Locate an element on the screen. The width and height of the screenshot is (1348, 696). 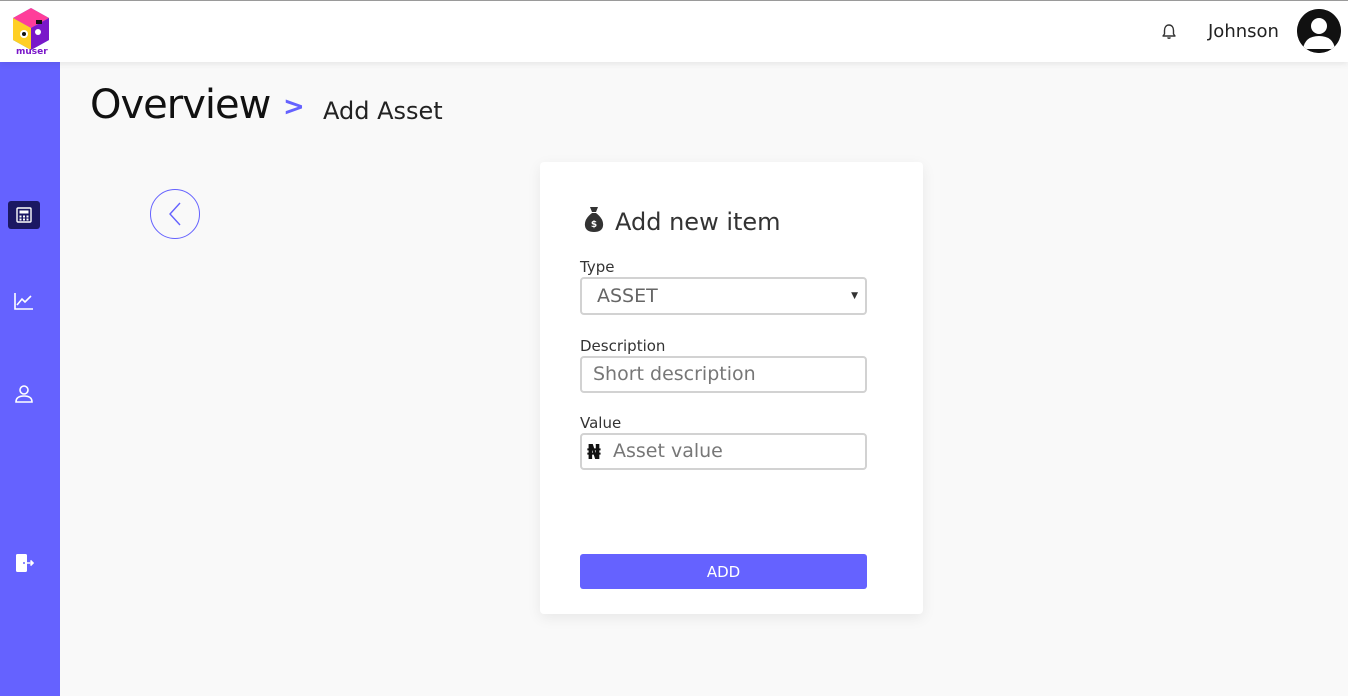
type-select: ASSET ▼ is located at coordinates (723, 296).